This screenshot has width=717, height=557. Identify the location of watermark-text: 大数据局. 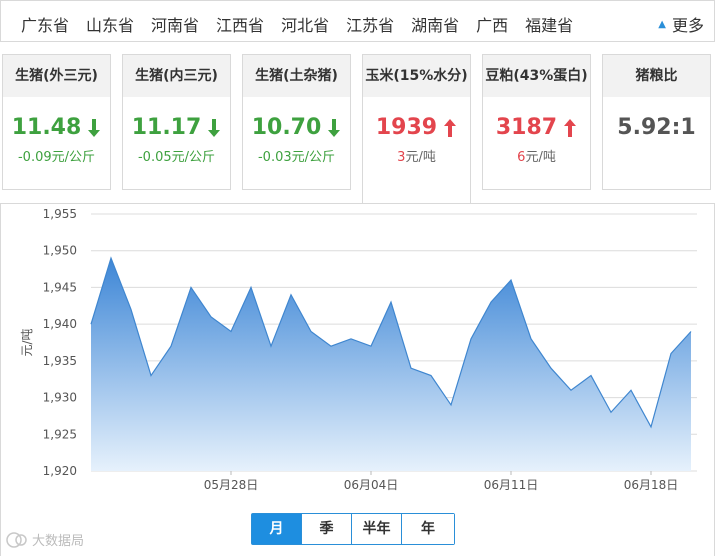
(58, 541).